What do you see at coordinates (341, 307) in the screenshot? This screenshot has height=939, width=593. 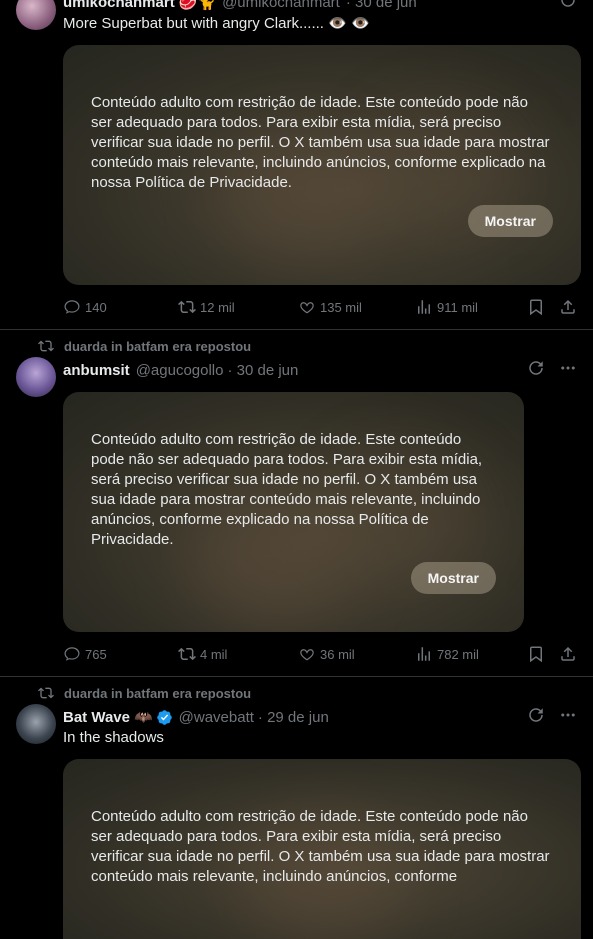 I see `like-count: 135 mil` at bounding box center [341, 307].